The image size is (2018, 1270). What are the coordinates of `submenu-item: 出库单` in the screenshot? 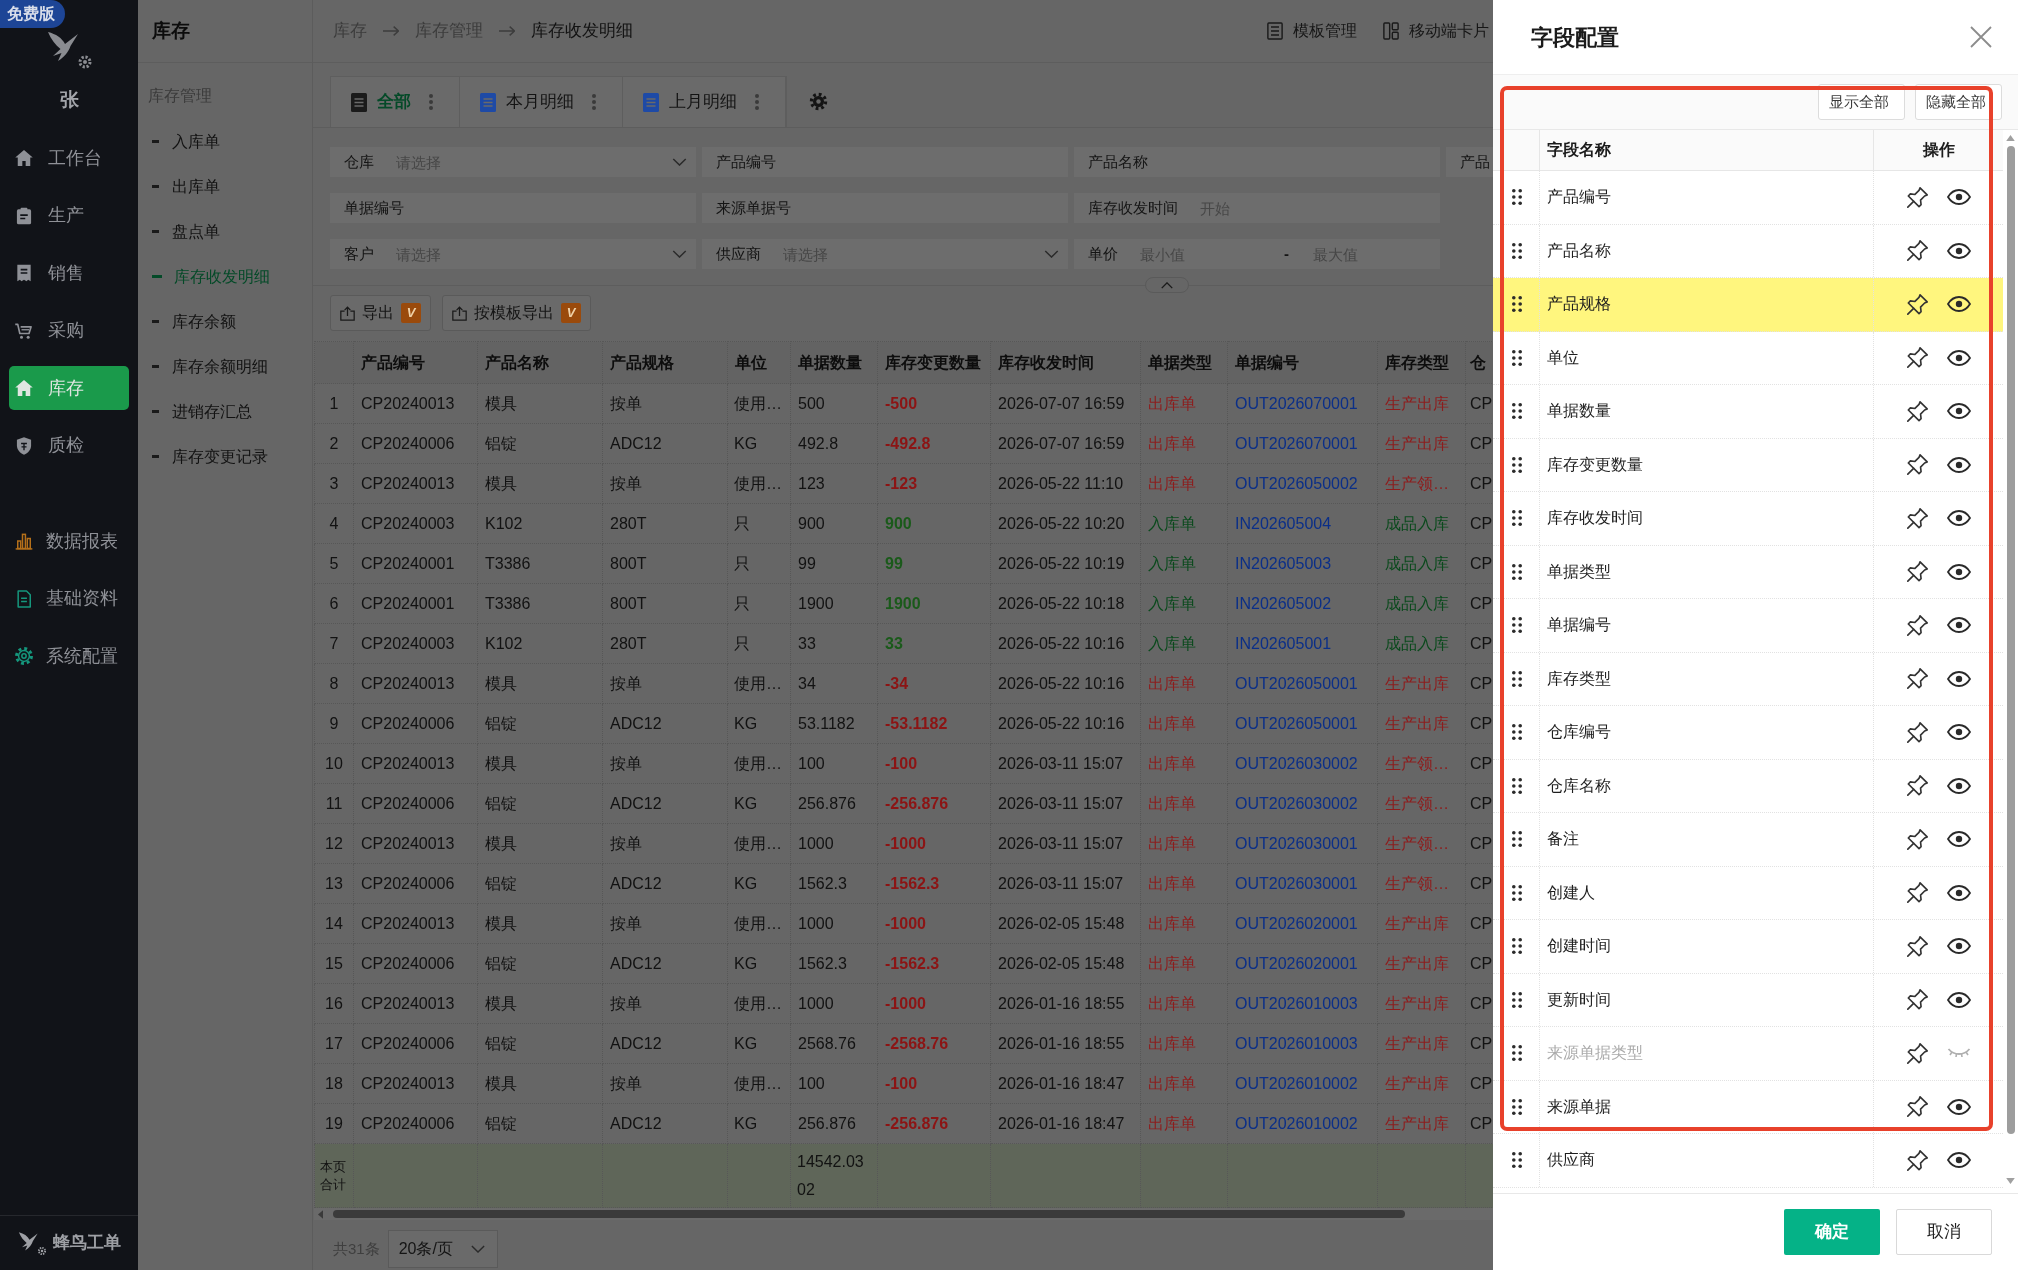 It's located at (225, 186).